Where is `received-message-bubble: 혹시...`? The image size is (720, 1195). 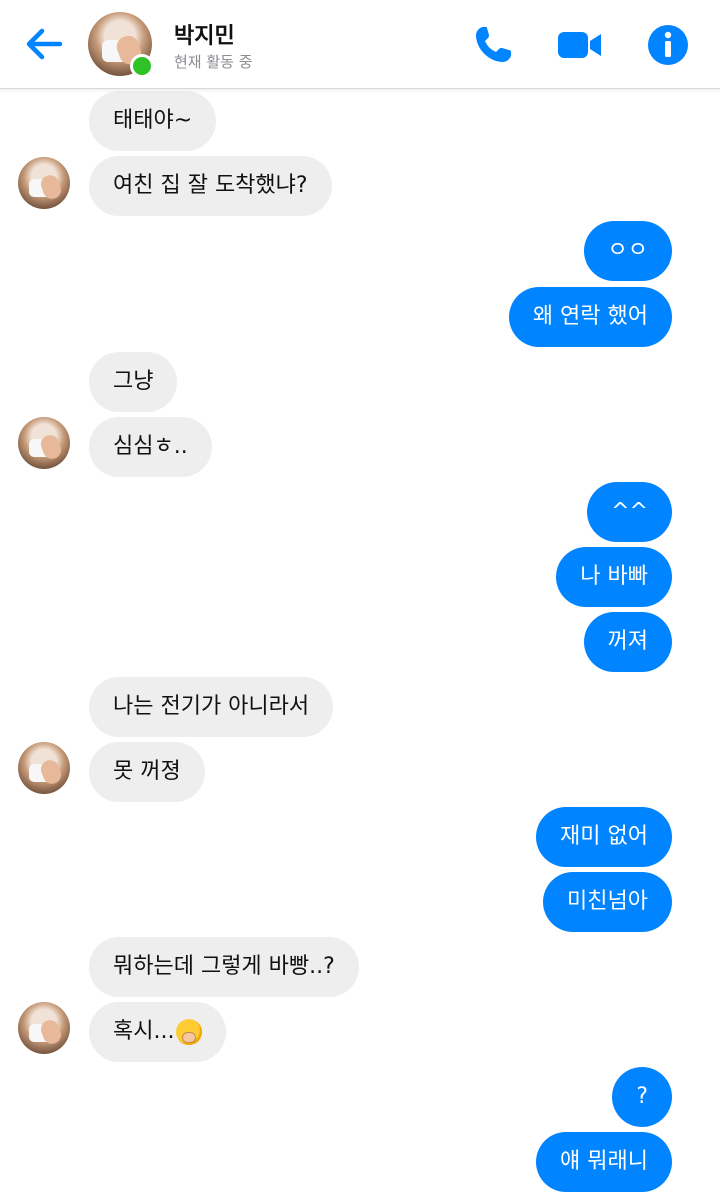
received-message-bubble: 혹시... is located at coordinates (158, 1032).